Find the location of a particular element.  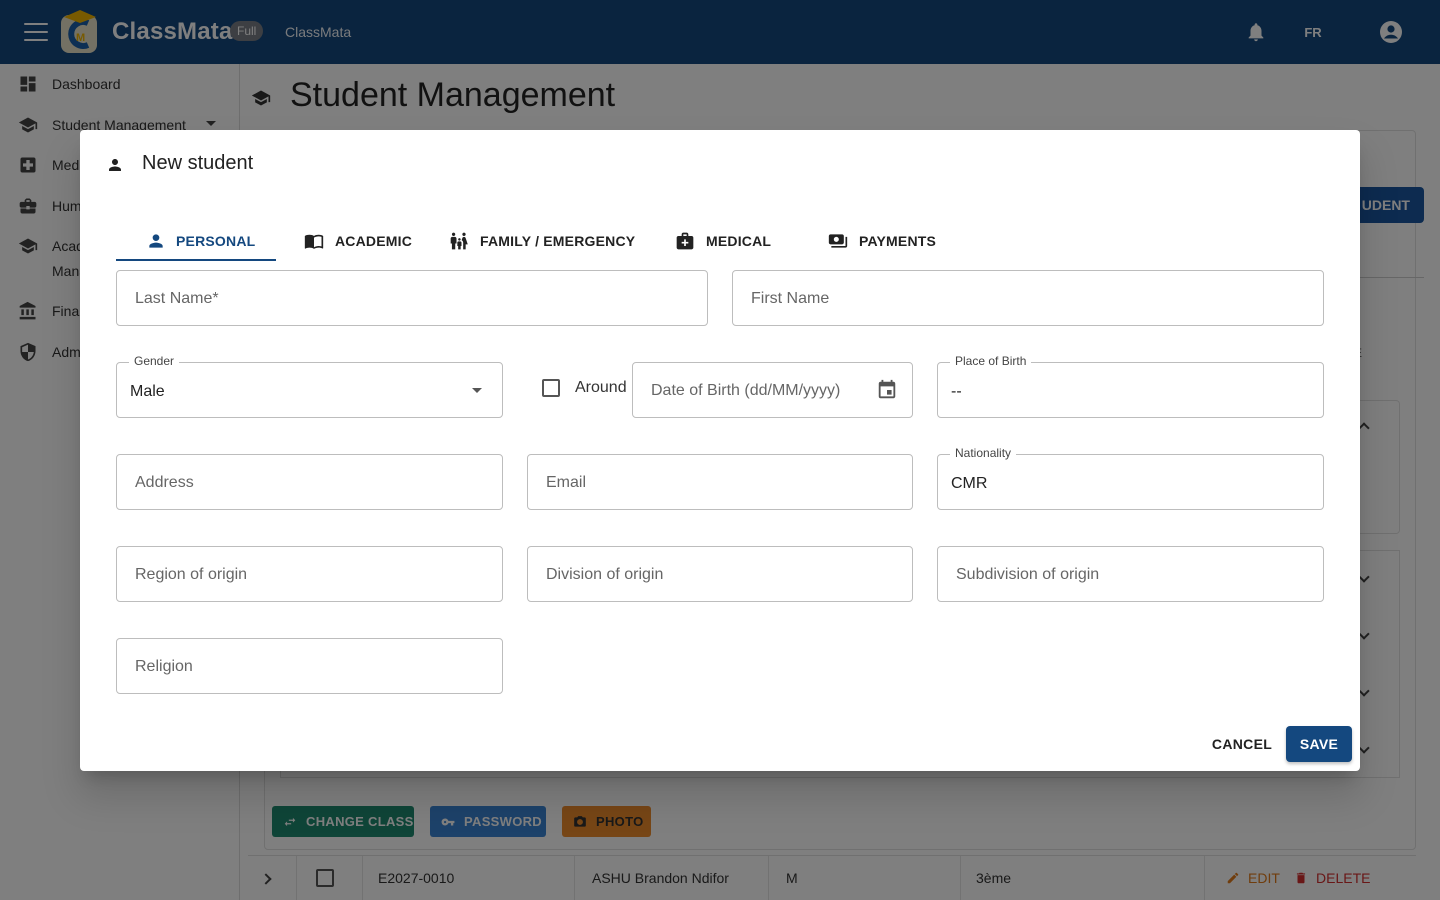

email-placeholder: Email is located at coordinates (566, 482).